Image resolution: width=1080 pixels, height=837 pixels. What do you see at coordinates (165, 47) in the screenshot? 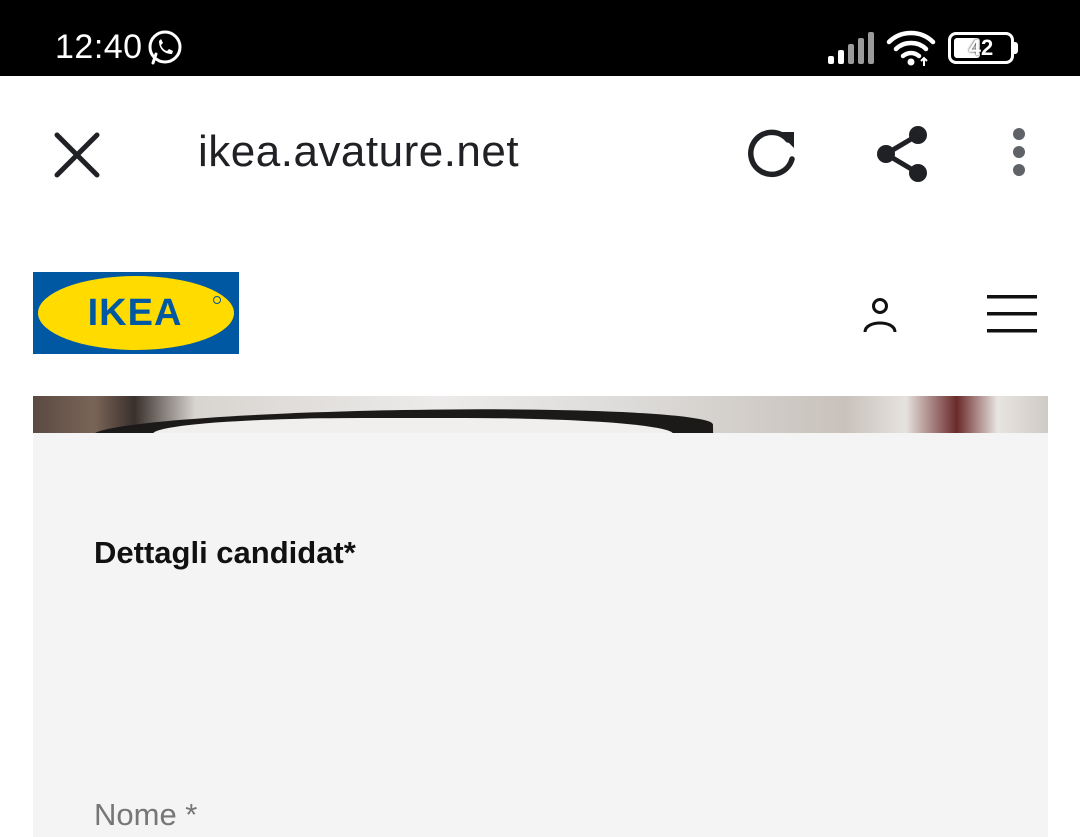
I see `whatsapp-icon` at bounding box center [165, 47].